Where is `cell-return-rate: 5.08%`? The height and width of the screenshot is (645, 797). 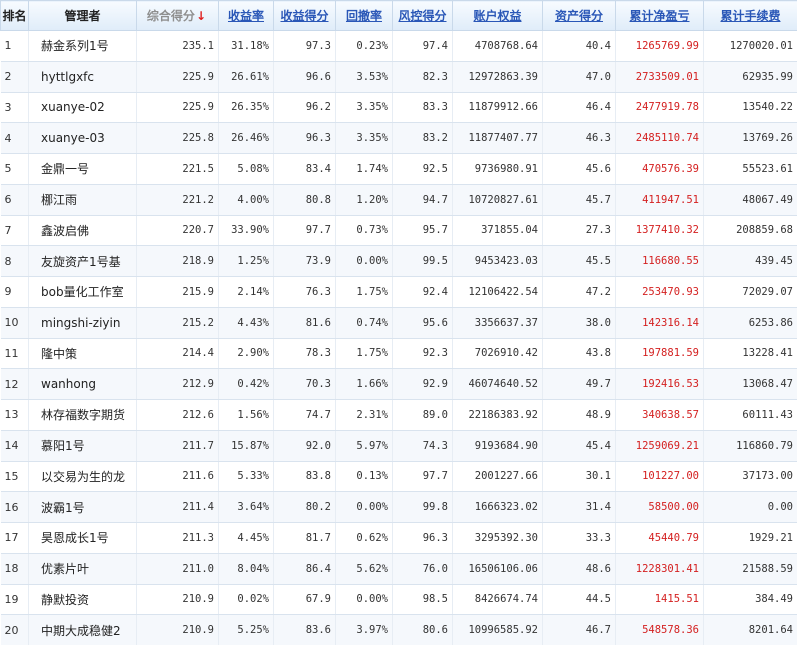
cell-return-rate: 5.08% is located at coordinates (246, 169).